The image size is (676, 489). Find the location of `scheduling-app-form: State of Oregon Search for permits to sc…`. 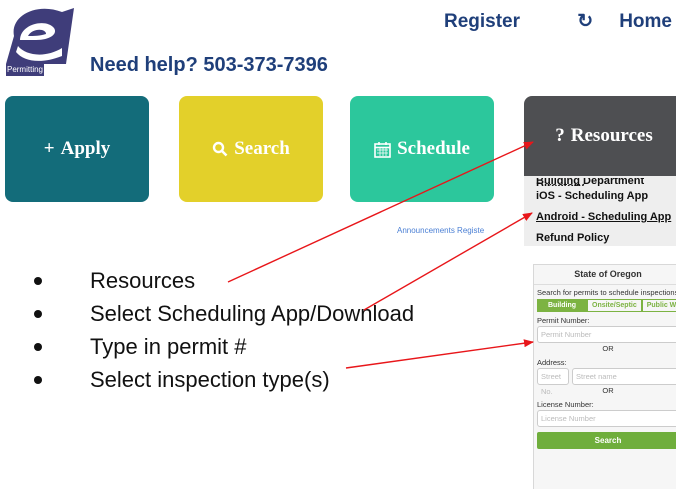

scheduling-app-form: State of Oregon Search for permits to sc… is located at coordinates (604, 376).